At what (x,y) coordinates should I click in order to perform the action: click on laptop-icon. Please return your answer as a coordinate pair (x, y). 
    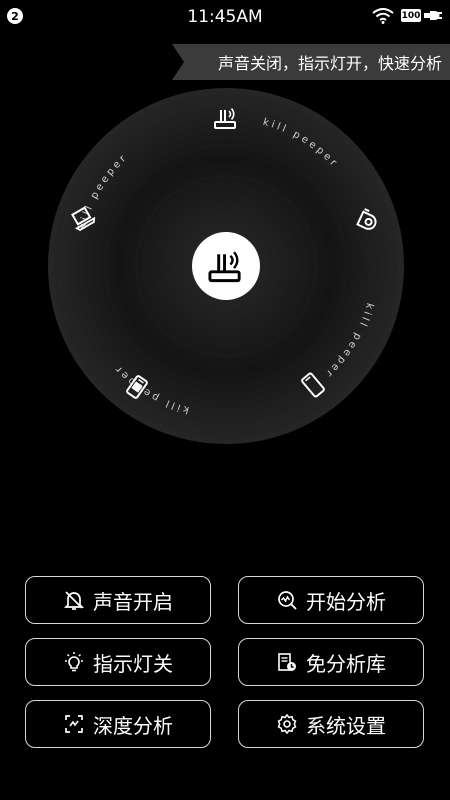
    Looking at the image, I should click on (83, 219).